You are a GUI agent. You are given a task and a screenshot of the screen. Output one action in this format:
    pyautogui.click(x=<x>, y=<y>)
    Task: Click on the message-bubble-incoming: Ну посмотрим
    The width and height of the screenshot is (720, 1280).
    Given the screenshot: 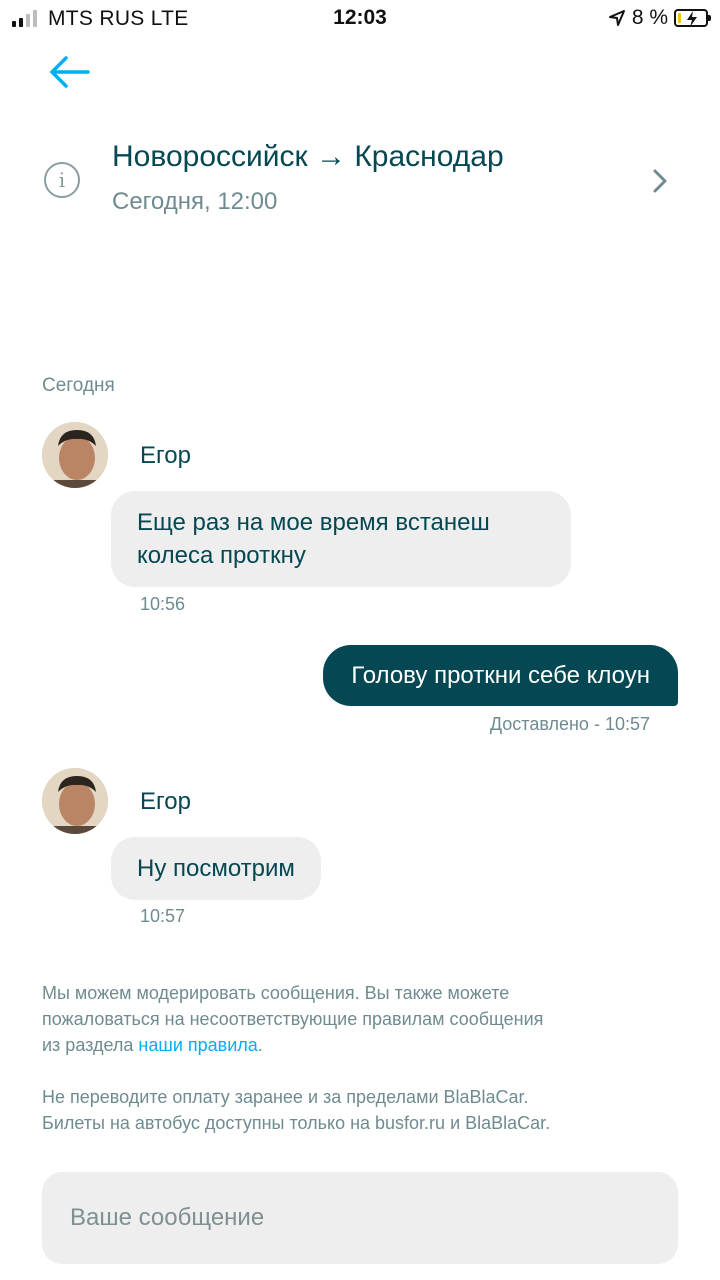 What is the action you would take?
    pyautogui.click(x=216, y=868)
    